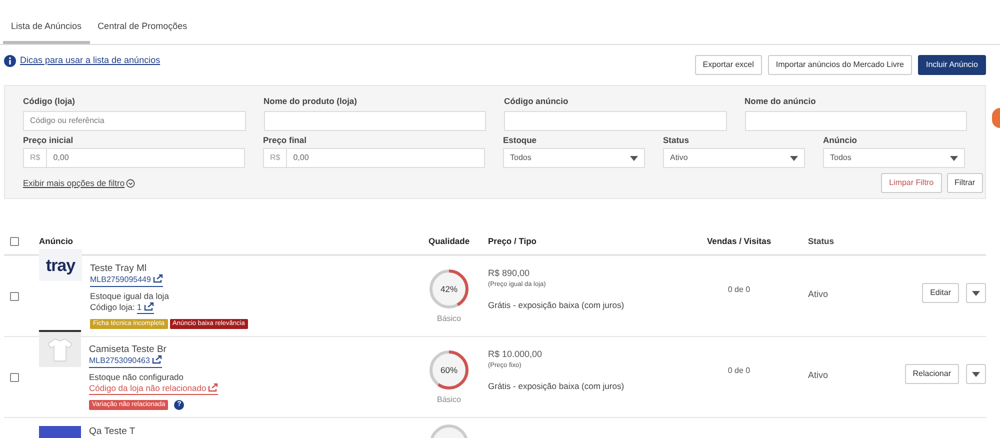 The width and height of the screenshot is (1000, 438). Describe the element at coordinates (311, 101) in the screenshot. I see `field-label: Nome do produto (loja)` at that location.